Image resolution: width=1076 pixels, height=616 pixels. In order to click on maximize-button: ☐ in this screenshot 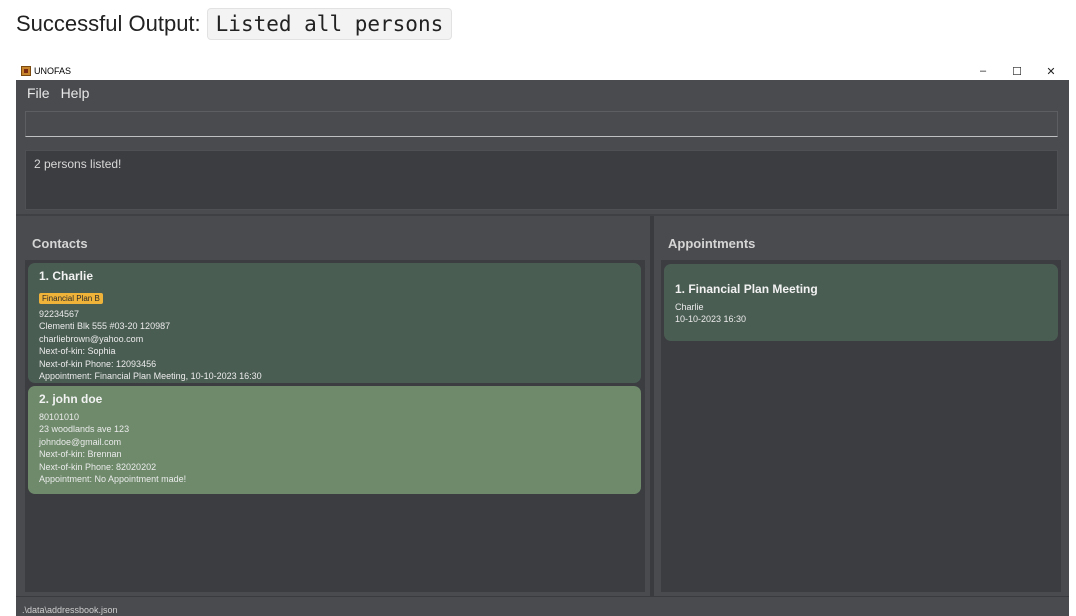, I will do `click(1017, 71)`.